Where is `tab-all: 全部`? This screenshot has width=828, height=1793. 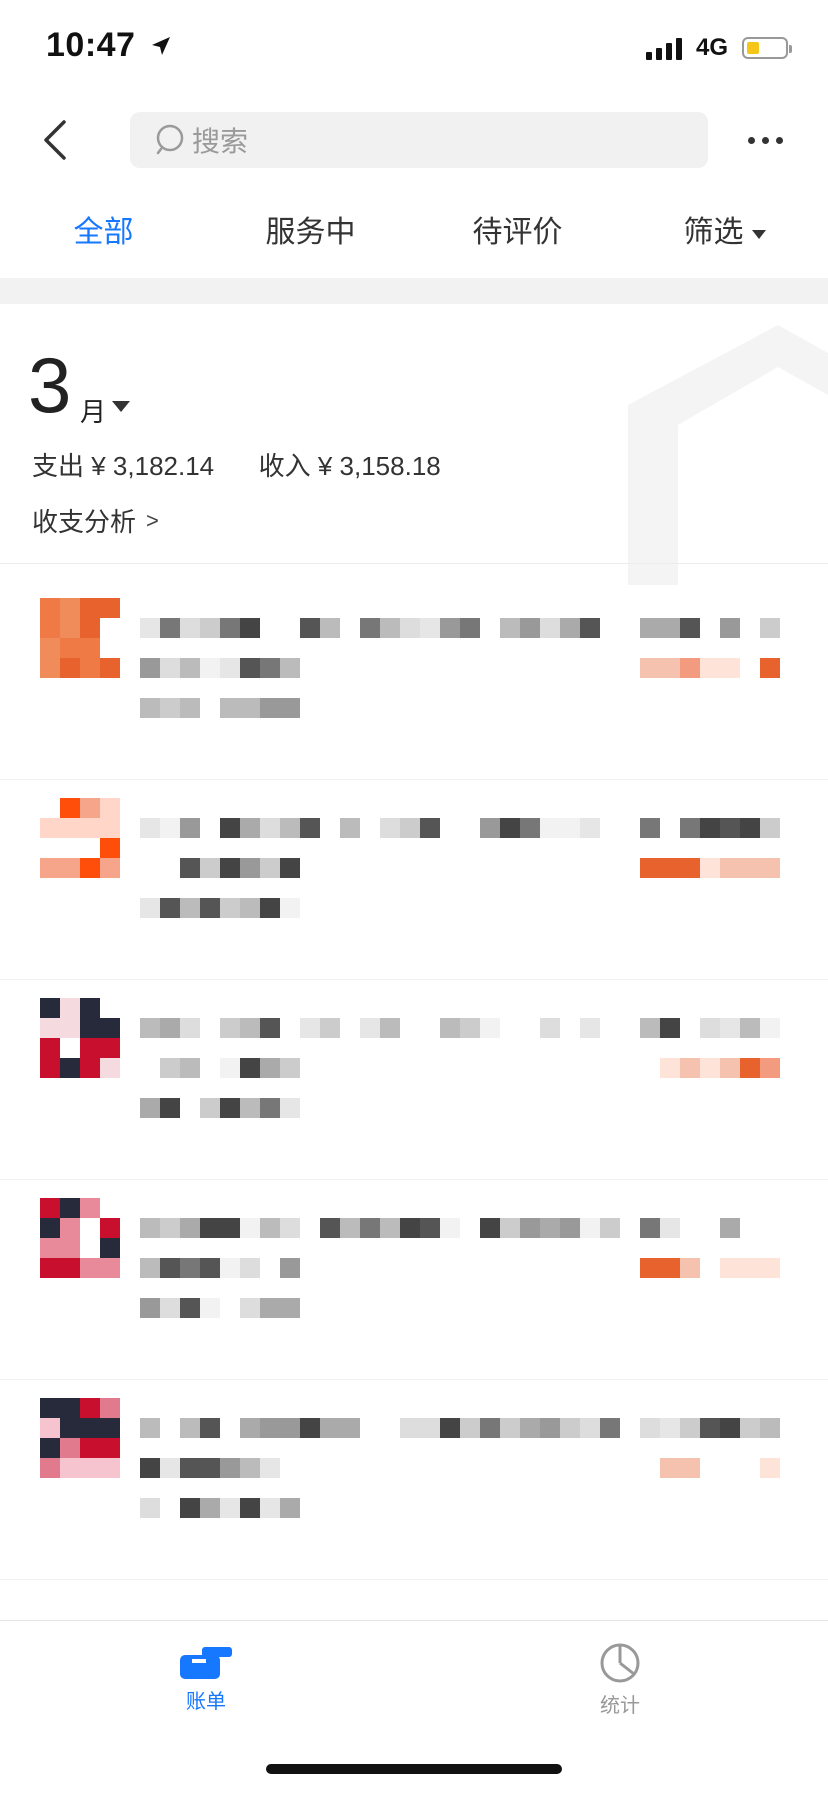
tab-all: 全部 is located at coordinates (103, 240).